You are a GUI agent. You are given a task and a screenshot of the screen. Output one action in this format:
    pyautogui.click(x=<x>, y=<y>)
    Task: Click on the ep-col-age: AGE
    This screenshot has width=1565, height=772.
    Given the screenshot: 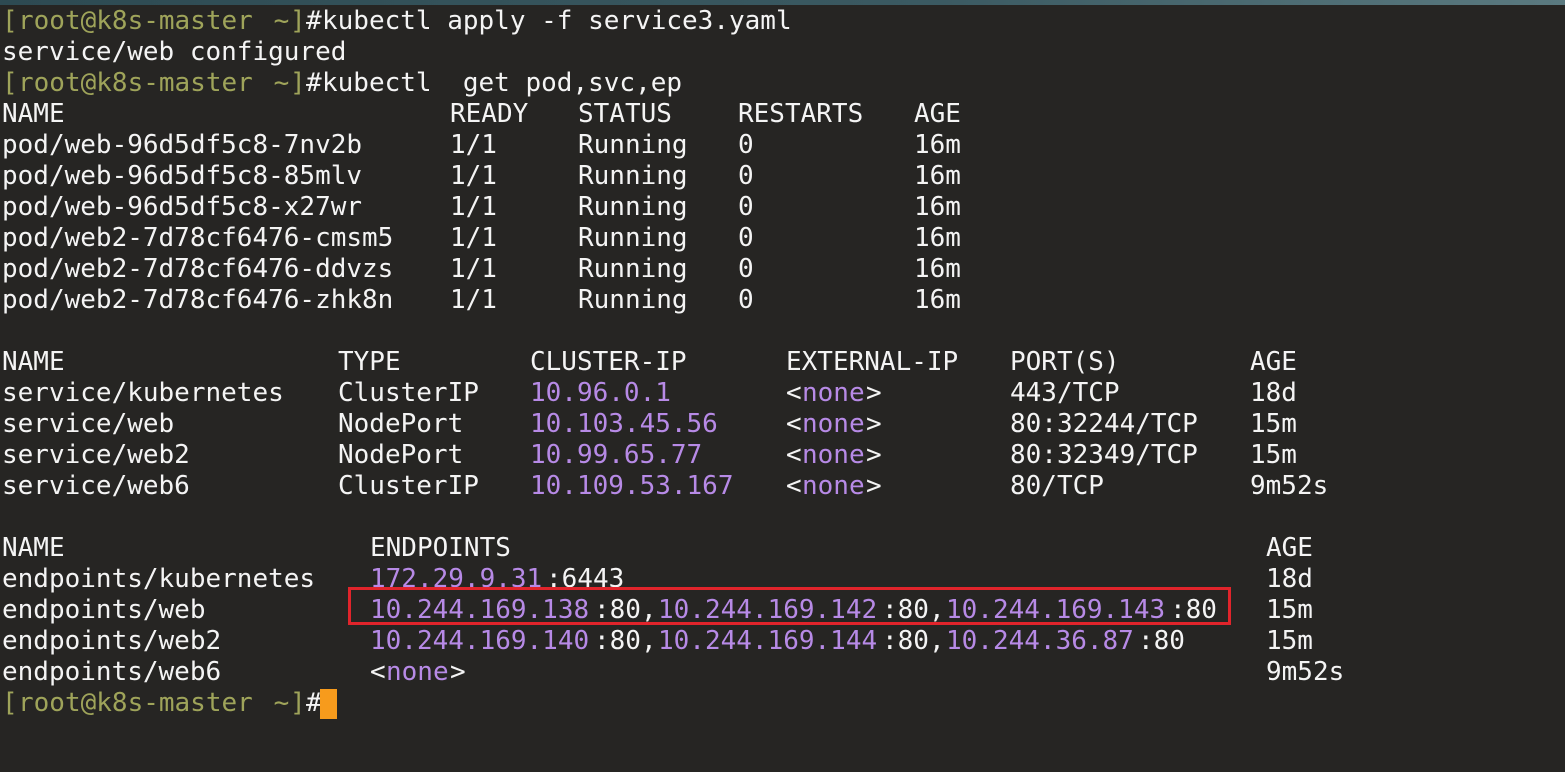 What is the action you would take?
    pyautogui.click(x=1289, y=548)
    